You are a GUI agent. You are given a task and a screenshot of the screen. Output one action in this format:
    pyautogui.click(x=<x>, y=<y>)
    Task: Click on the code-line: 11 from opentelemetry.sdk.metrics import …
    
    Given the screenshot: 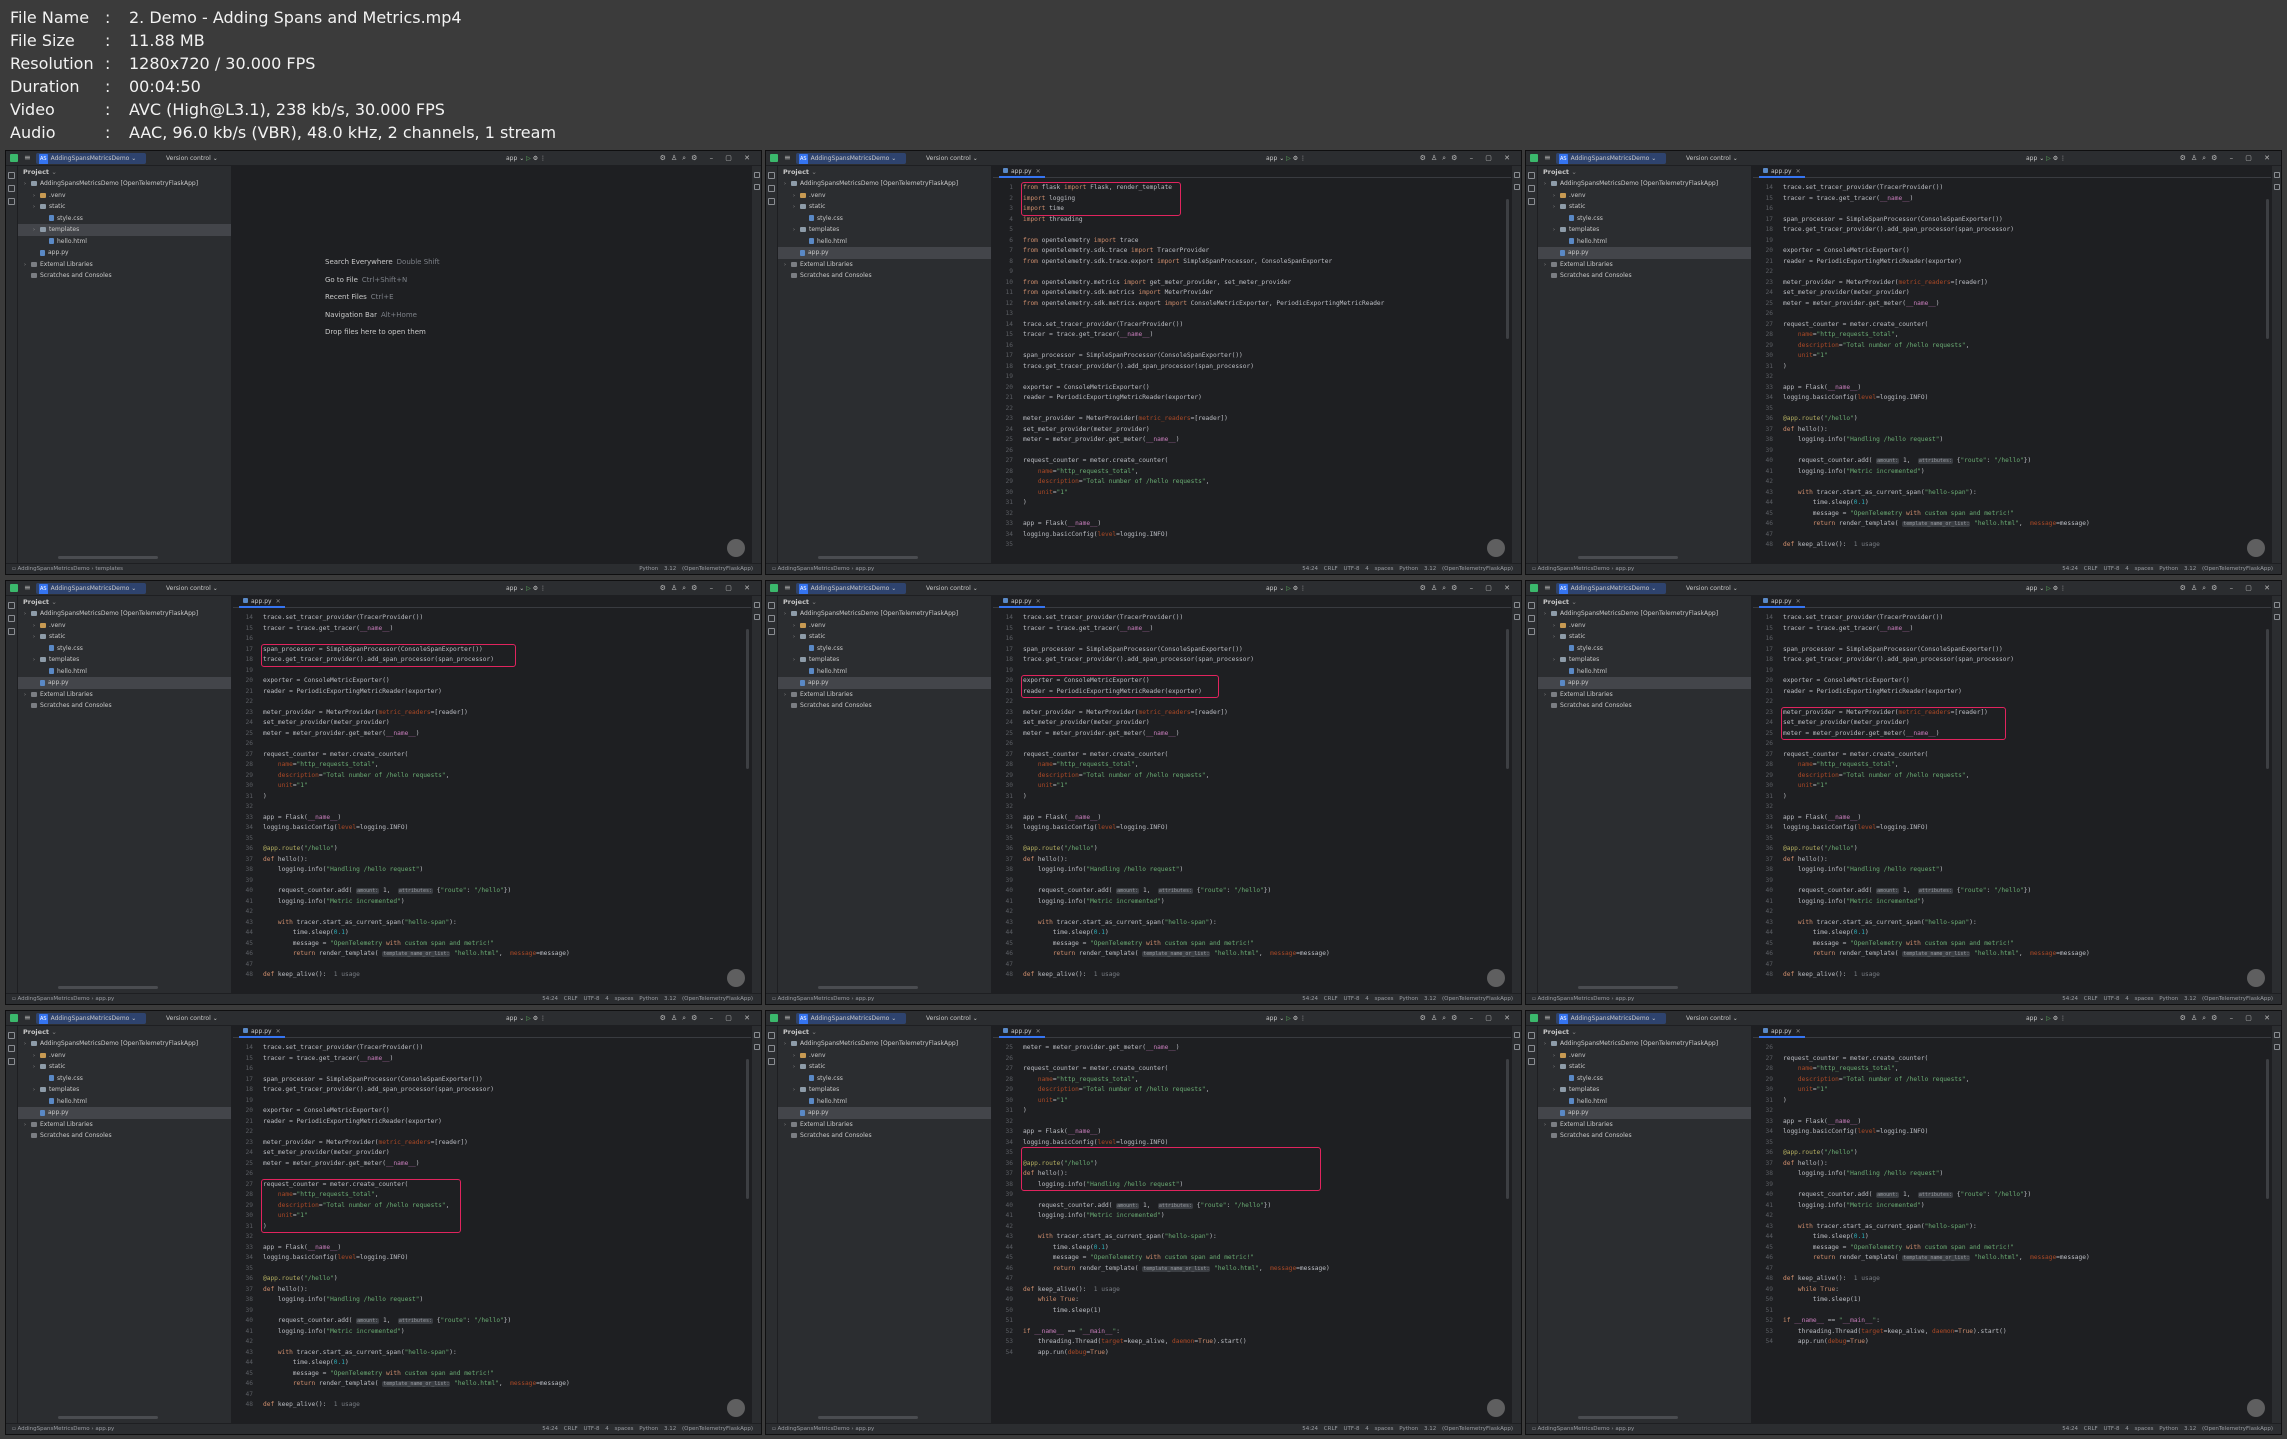 What is the action you would take?
    pyautogui.click(x=1254, y=293)
    